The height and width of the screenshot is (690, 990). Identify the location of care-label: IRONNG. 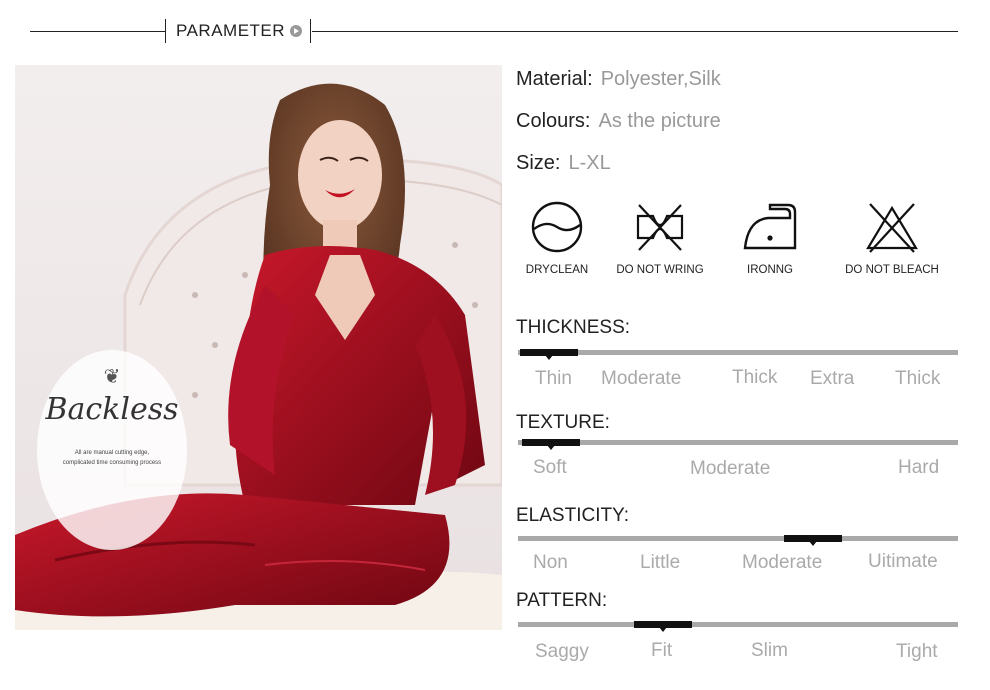
(770, 270).